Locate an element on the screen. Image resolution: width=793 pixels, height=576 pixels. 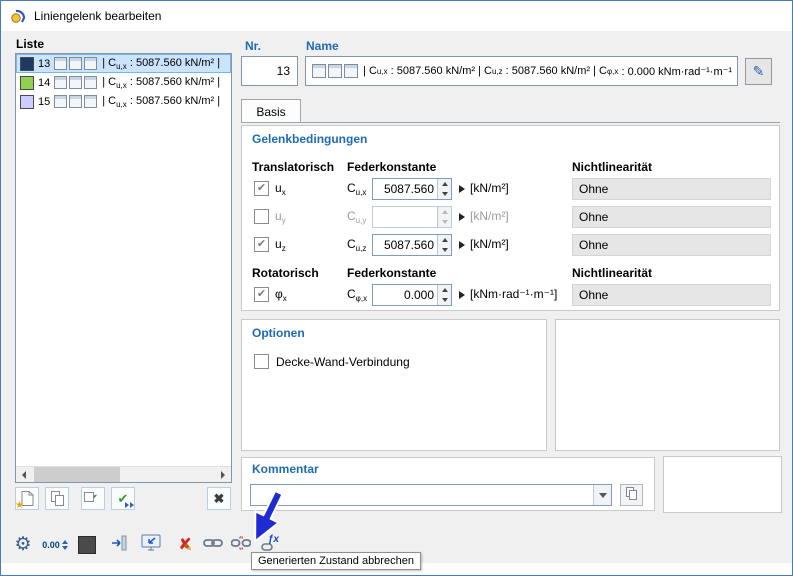
scroll-right-button is located at coordinates (223, 474).